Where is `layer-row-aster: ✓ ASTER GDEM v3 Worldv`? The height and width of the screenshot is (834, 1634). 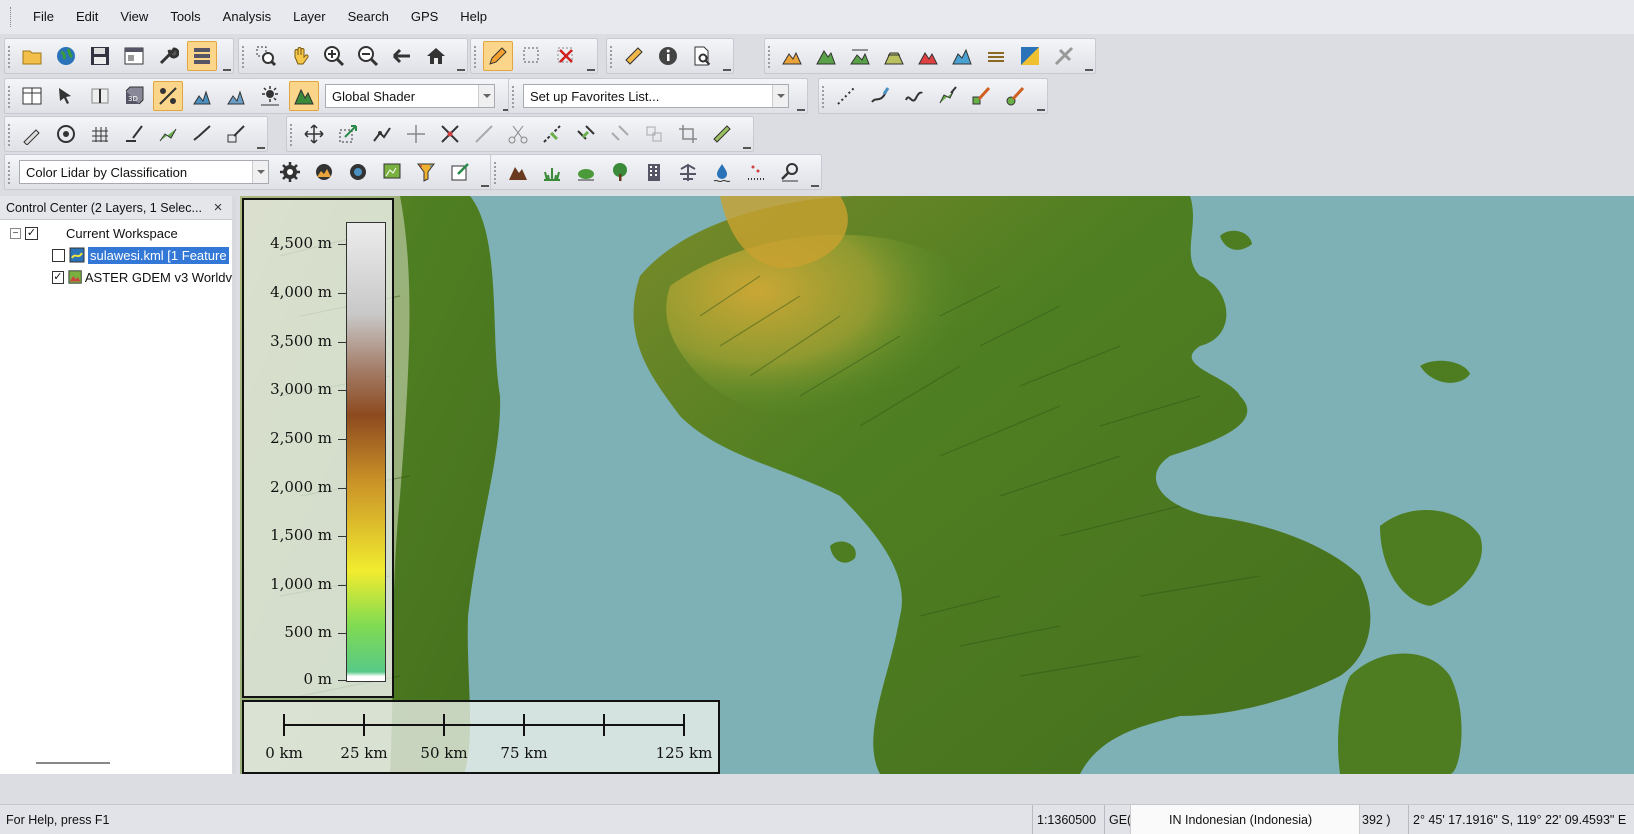 layer-row-aster: ✓ ASTER GDEM v3 Worldv is located at coordinates (116, 277).